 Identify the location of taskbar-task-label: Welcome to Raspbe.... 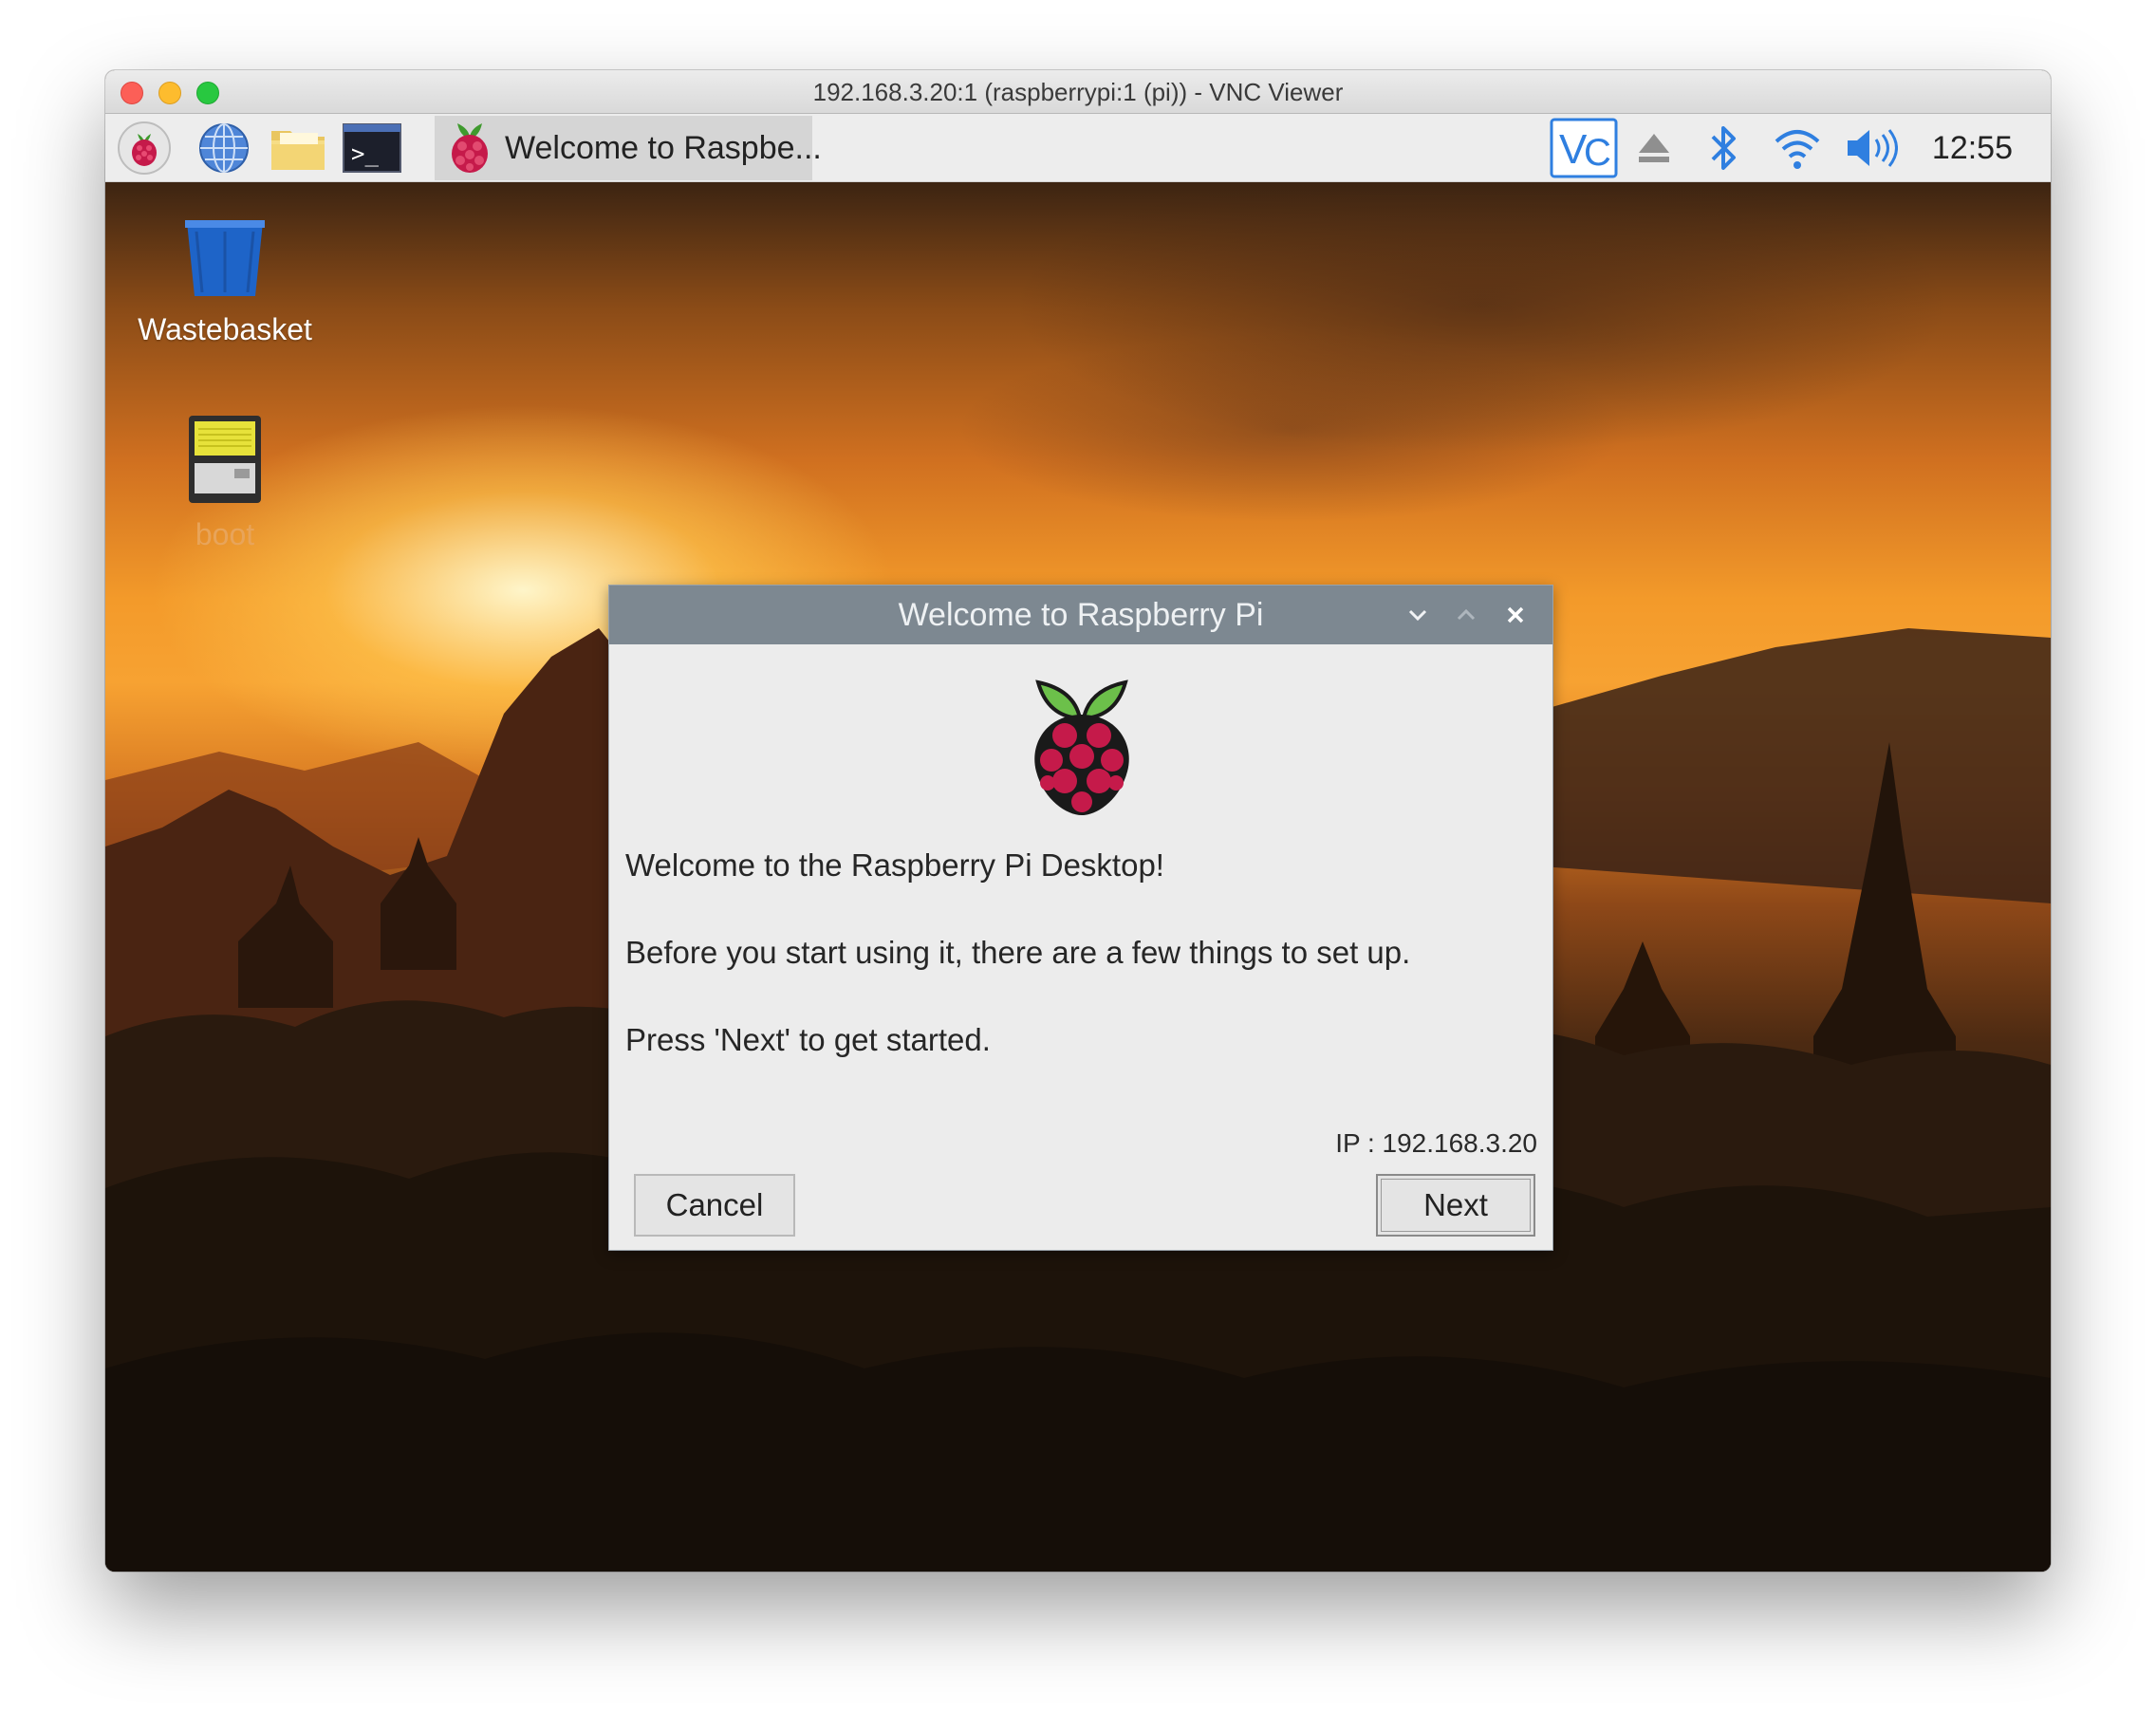
(663, 147).